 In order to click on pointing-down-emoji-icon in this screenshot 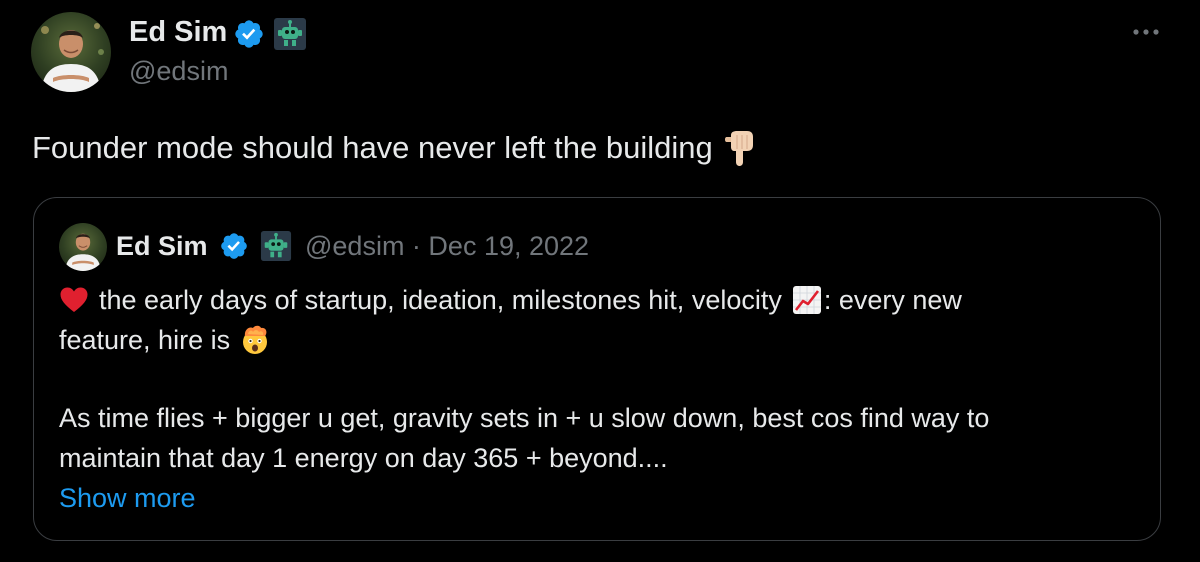, I will do `click(738, 148)`.